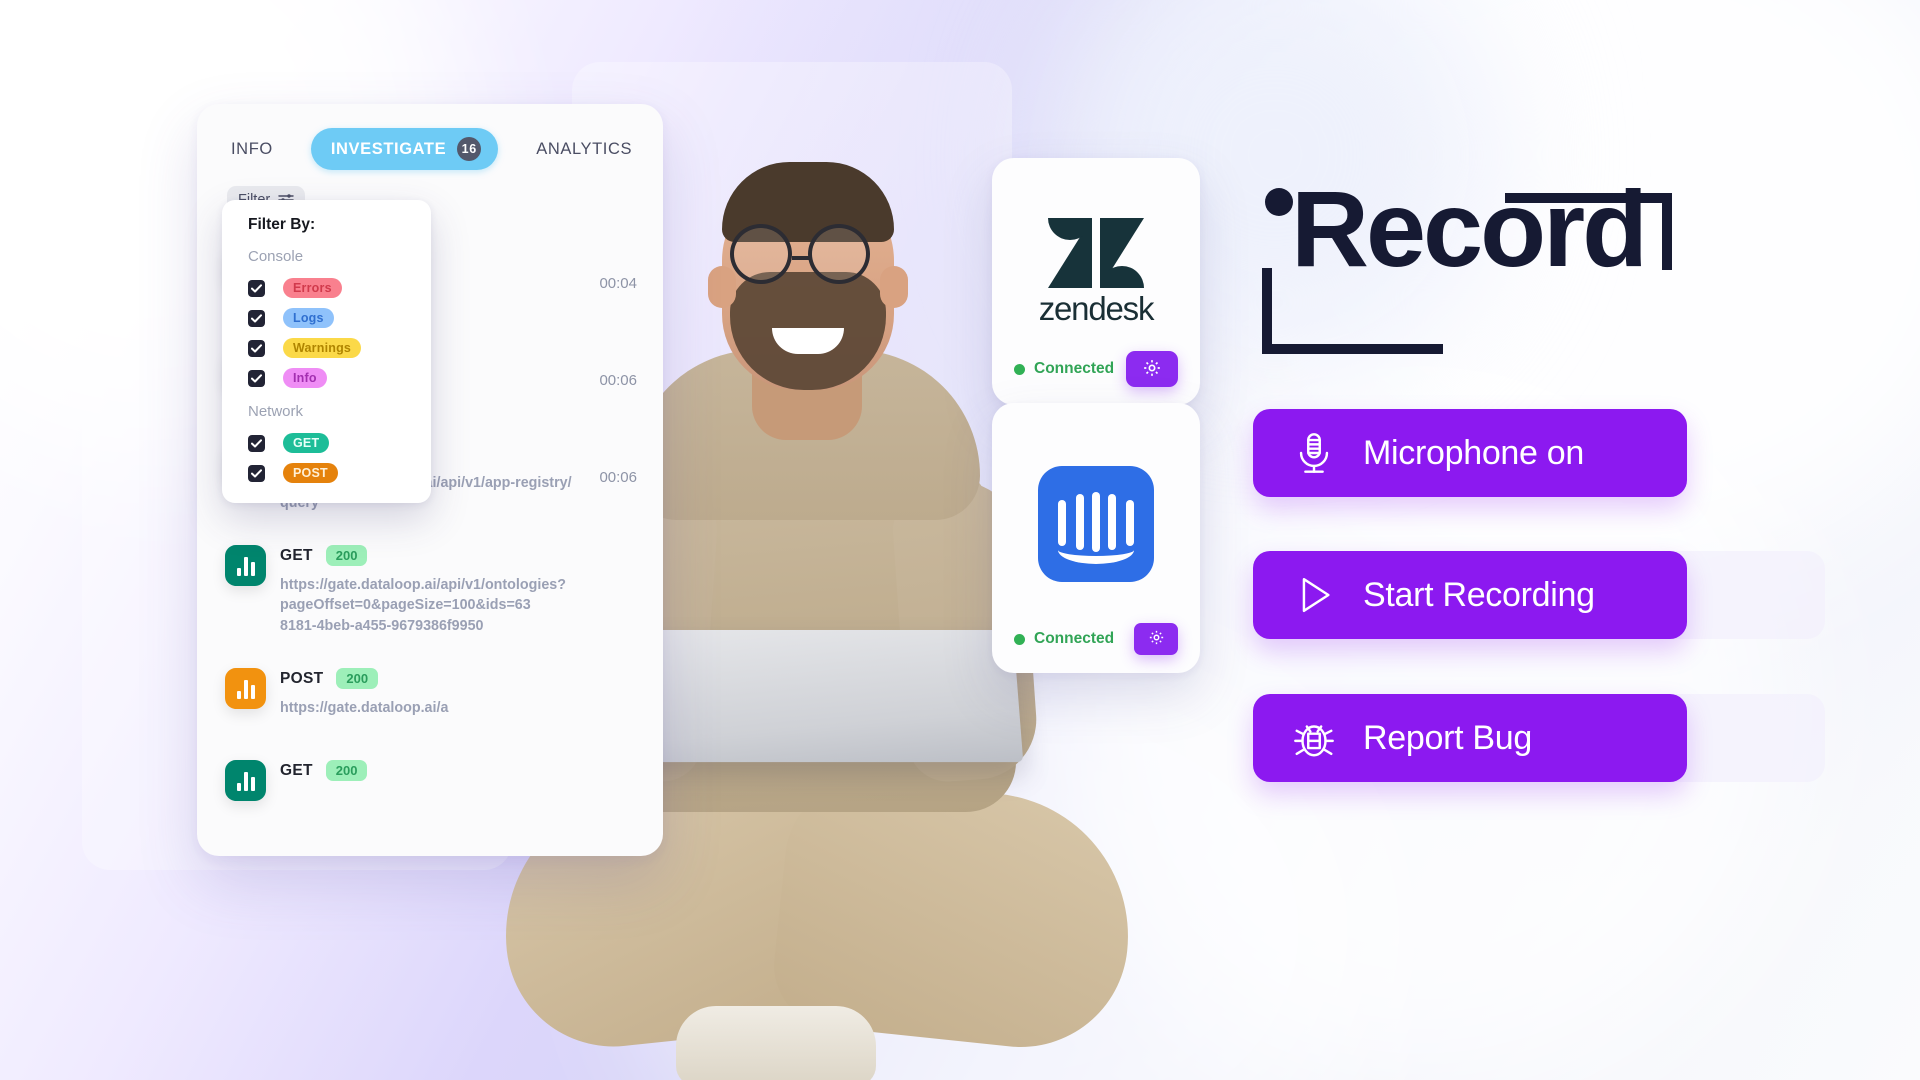 Image resolution: width=1920 pixels, height=1080 pixels. I want to click on filter-option-label: Info, so click(305, 378).